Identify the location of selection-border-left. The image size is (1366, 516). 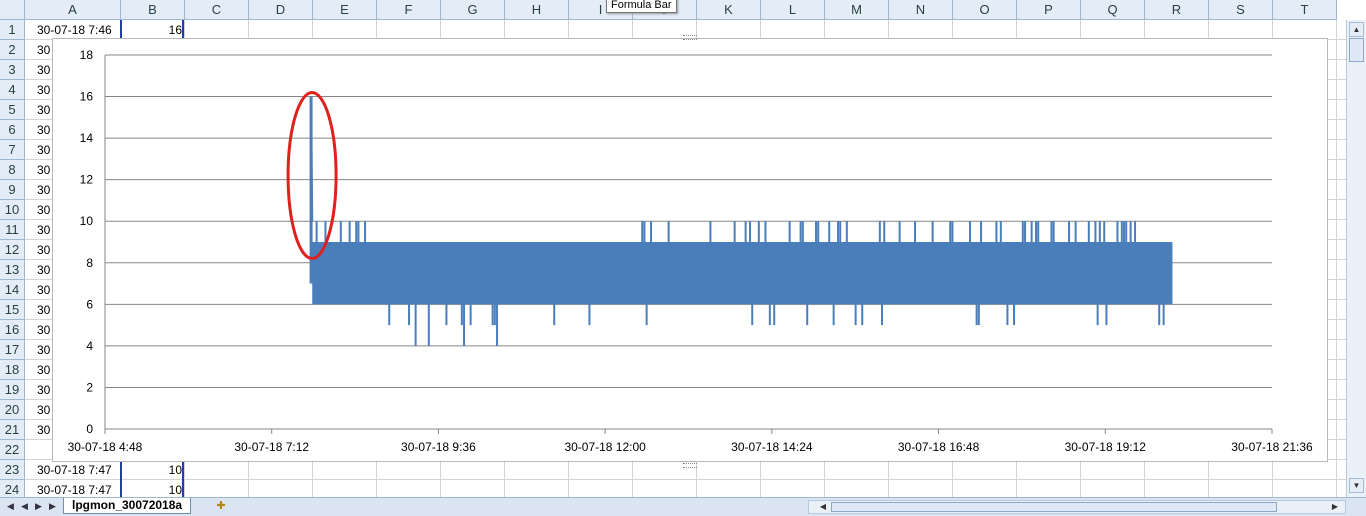
(121, 30).